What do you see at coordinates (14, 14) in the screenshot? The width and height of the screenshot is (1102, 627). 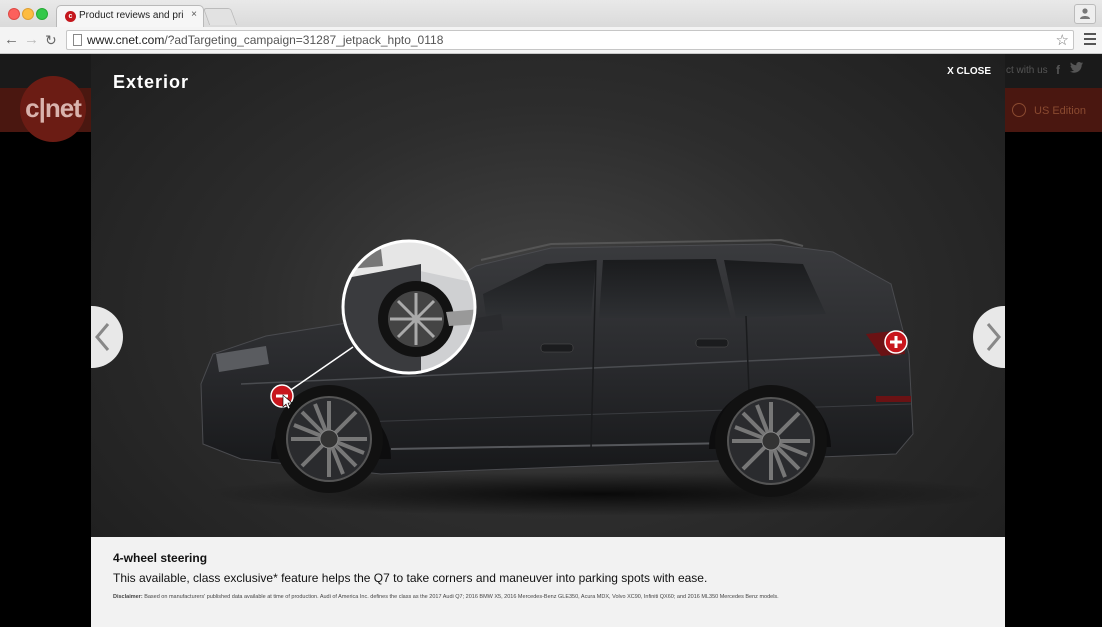 I see `close-window-button` at bounding box center [14, 14].